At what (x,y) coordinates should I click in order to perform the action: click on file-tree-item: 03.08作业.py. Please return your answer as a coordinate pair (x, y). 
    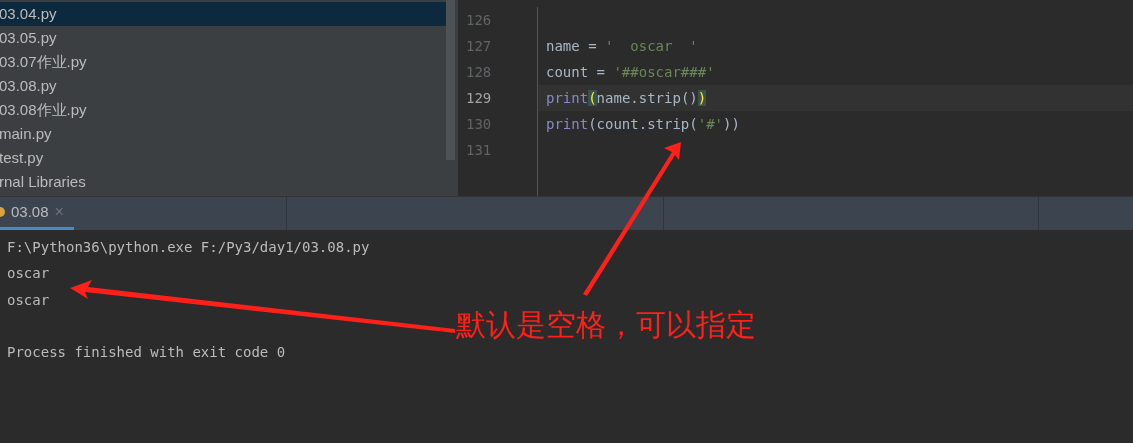
    Looking at the image, I should click on (223, 110).